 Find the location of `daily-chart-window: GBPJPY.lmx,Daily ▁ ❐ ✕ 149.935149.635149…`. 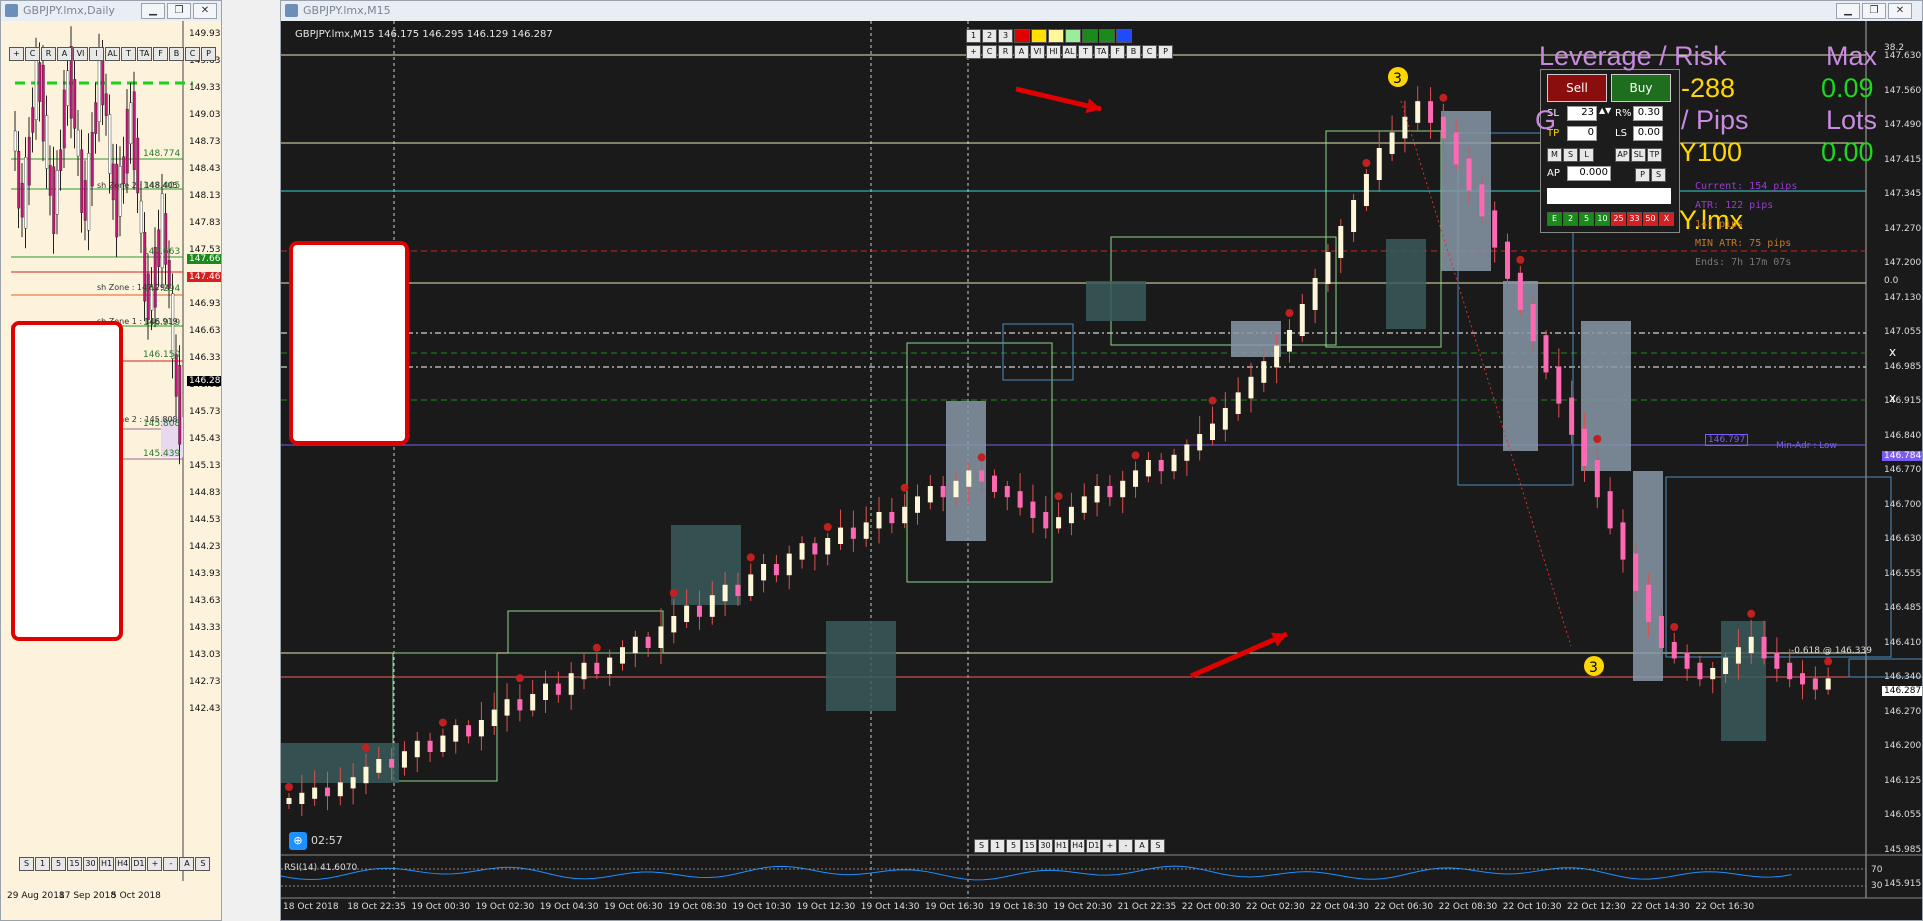

daily-chart-window: GBPJPY.lmx,Daily ▁ ❐ ✕ 149.935149.635149… is located at coordinates (111, 460).